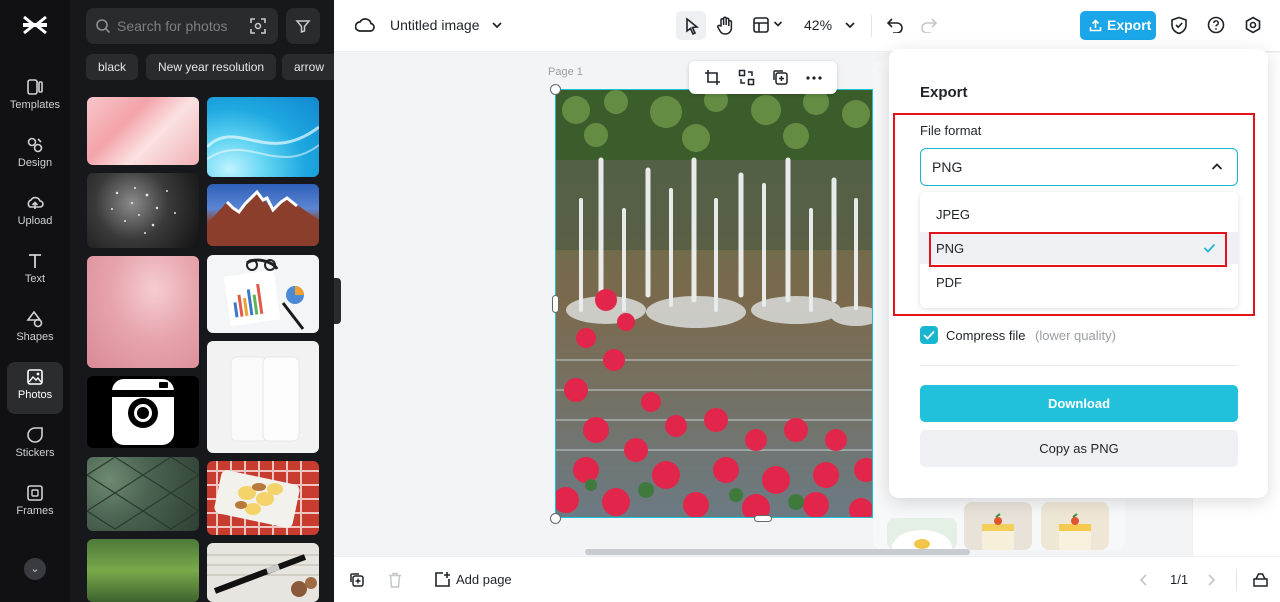 This screenshot has height=602, width=1280. Describe the element at coordinates (761, 25) in the screenshot. I see `layout-icon` at that location.